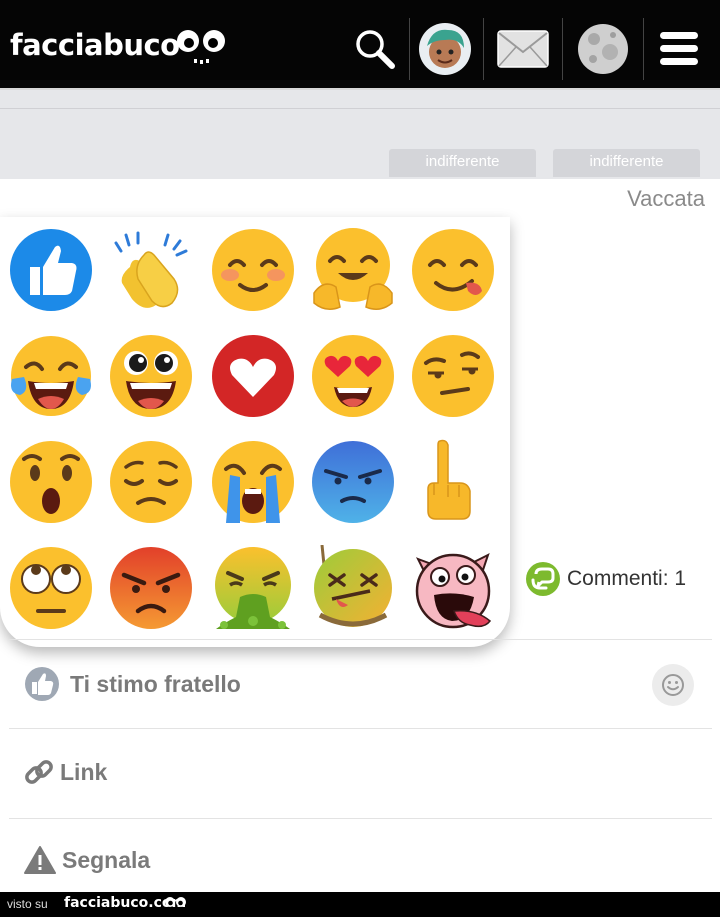 The width and height of the screenshot is (720, 917). I want to click on watermark-footer: visto su facciabuco.com, so click(360, 904).